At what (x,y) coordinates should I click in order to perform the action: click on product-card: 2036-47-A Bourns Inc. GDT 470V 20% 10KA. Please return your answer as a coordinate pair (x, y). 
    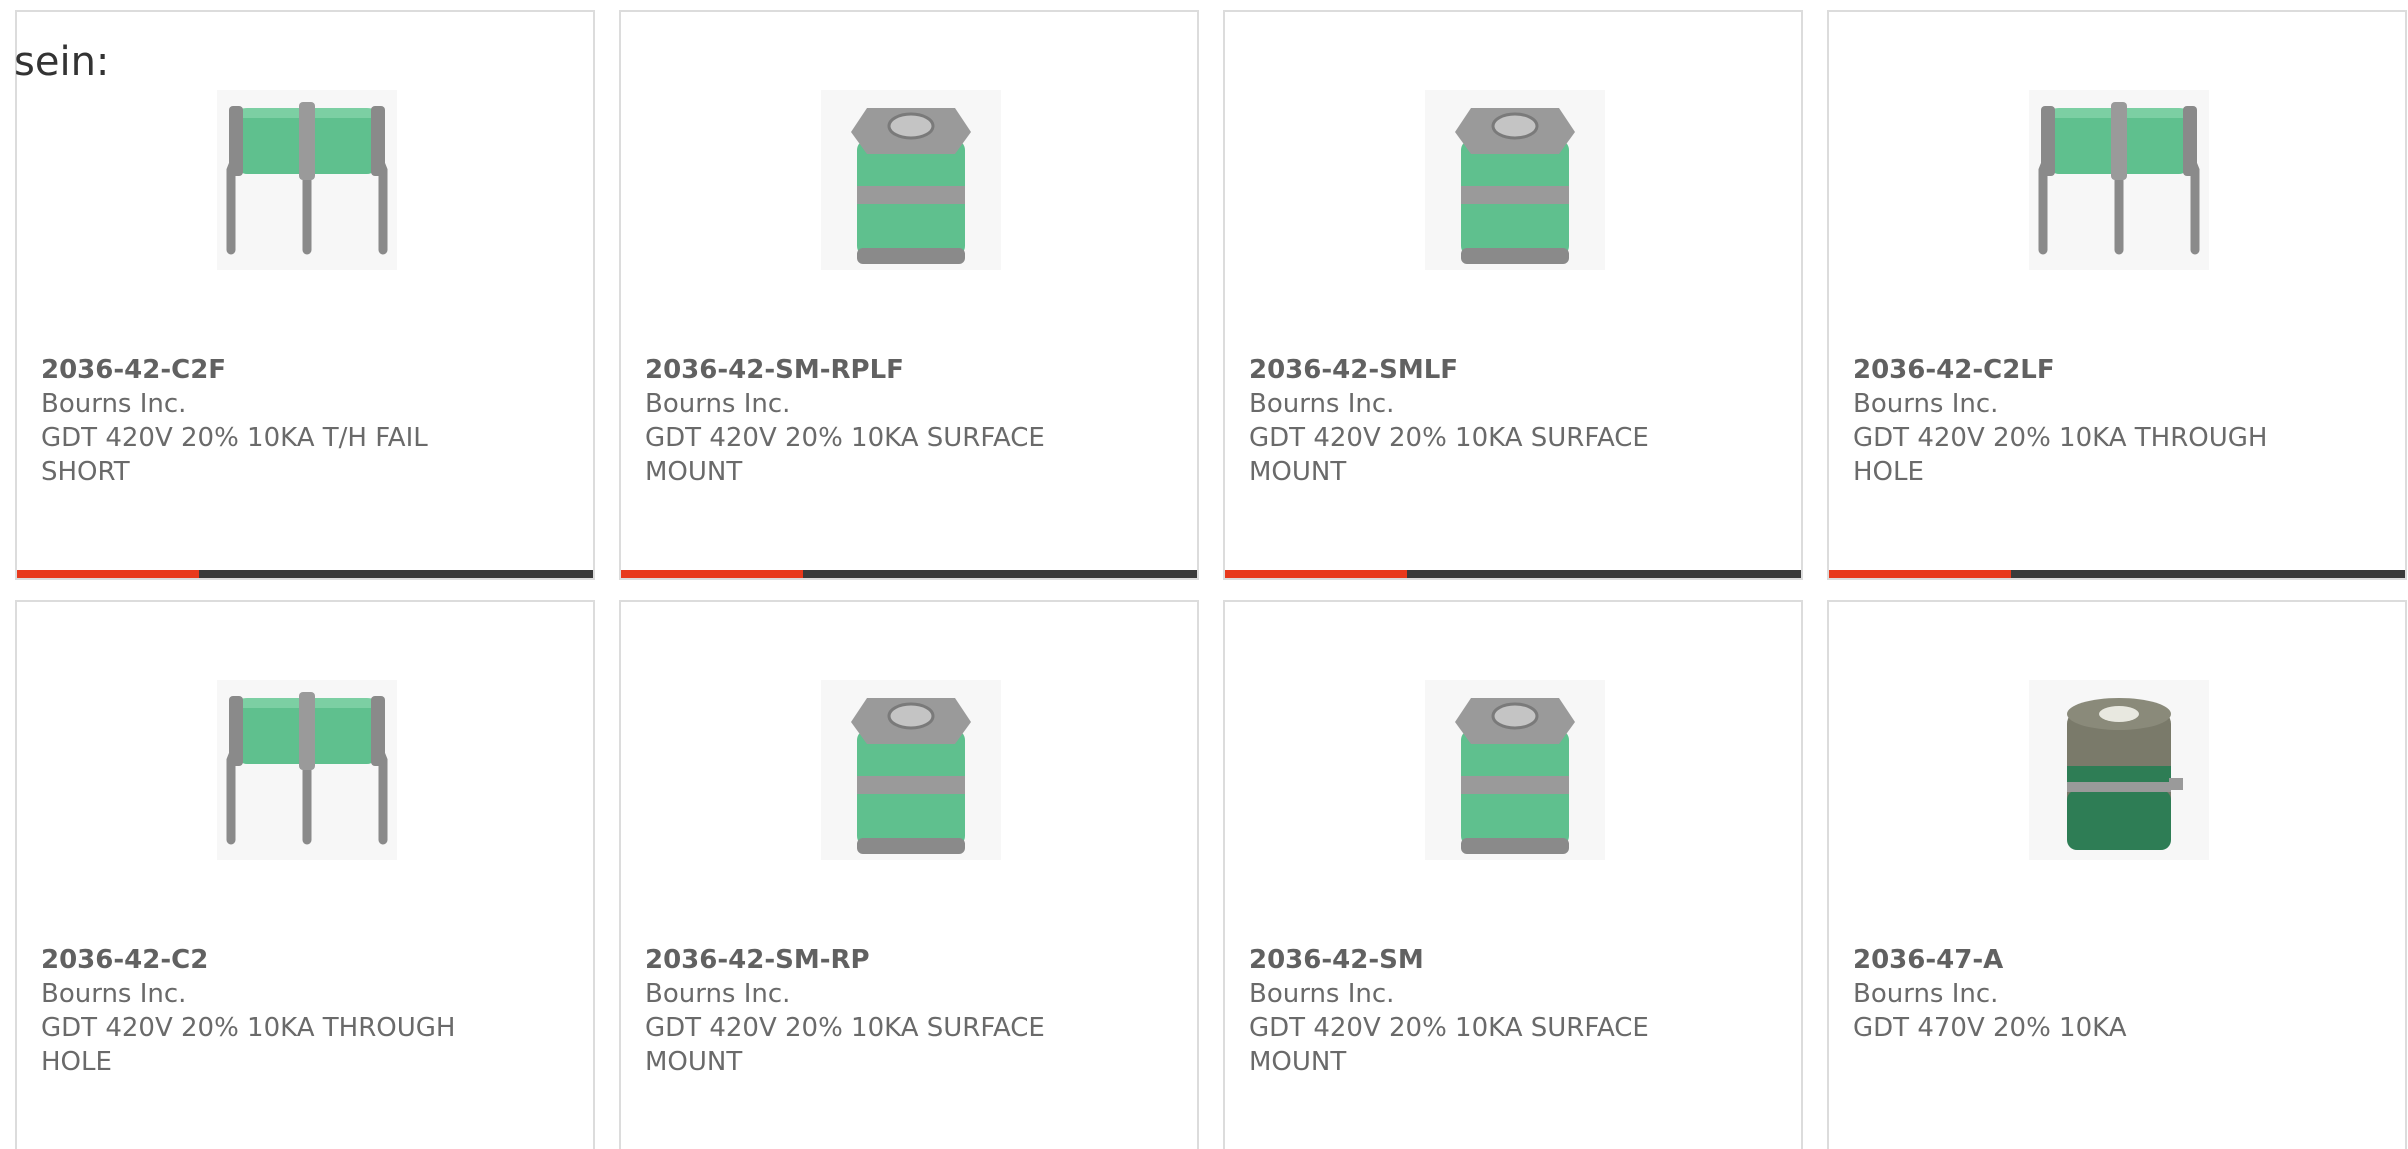
    Looking at the image, I should click on (2117, 874).